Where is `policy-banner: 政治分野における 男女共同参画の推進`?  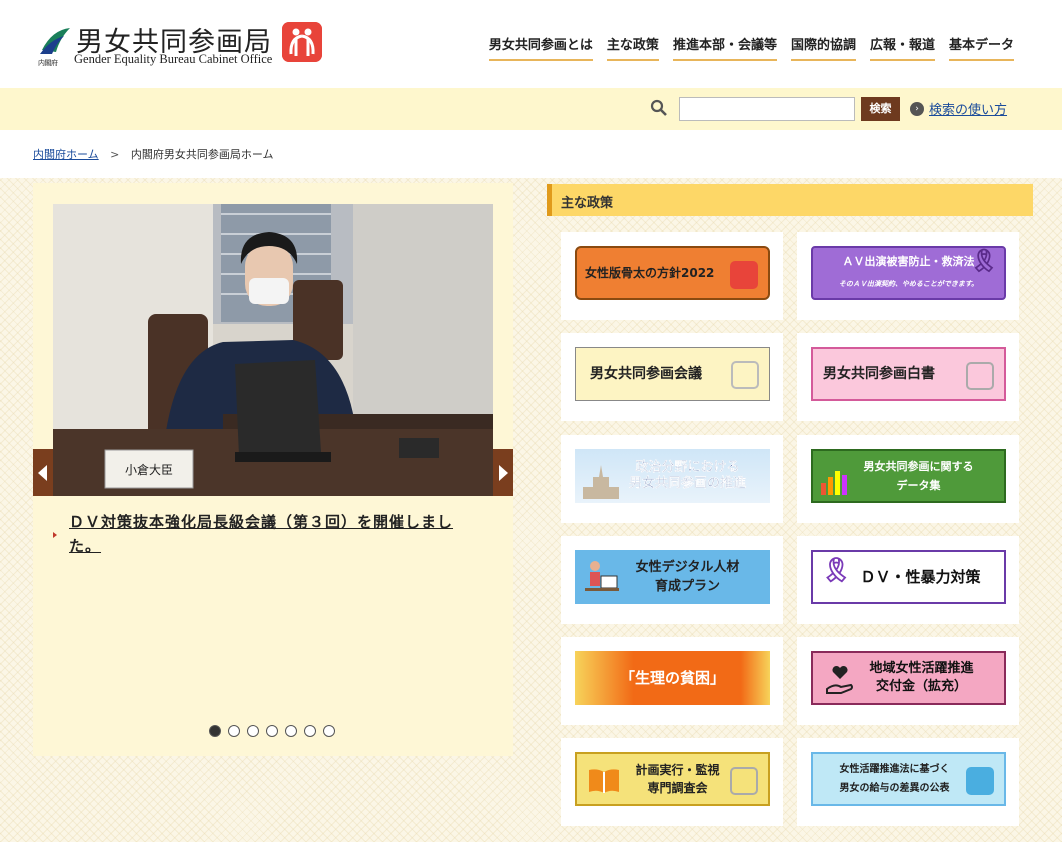 policy-banner: 政治分野における 男女共同参画の推進 is located at coordinates (672, 476).